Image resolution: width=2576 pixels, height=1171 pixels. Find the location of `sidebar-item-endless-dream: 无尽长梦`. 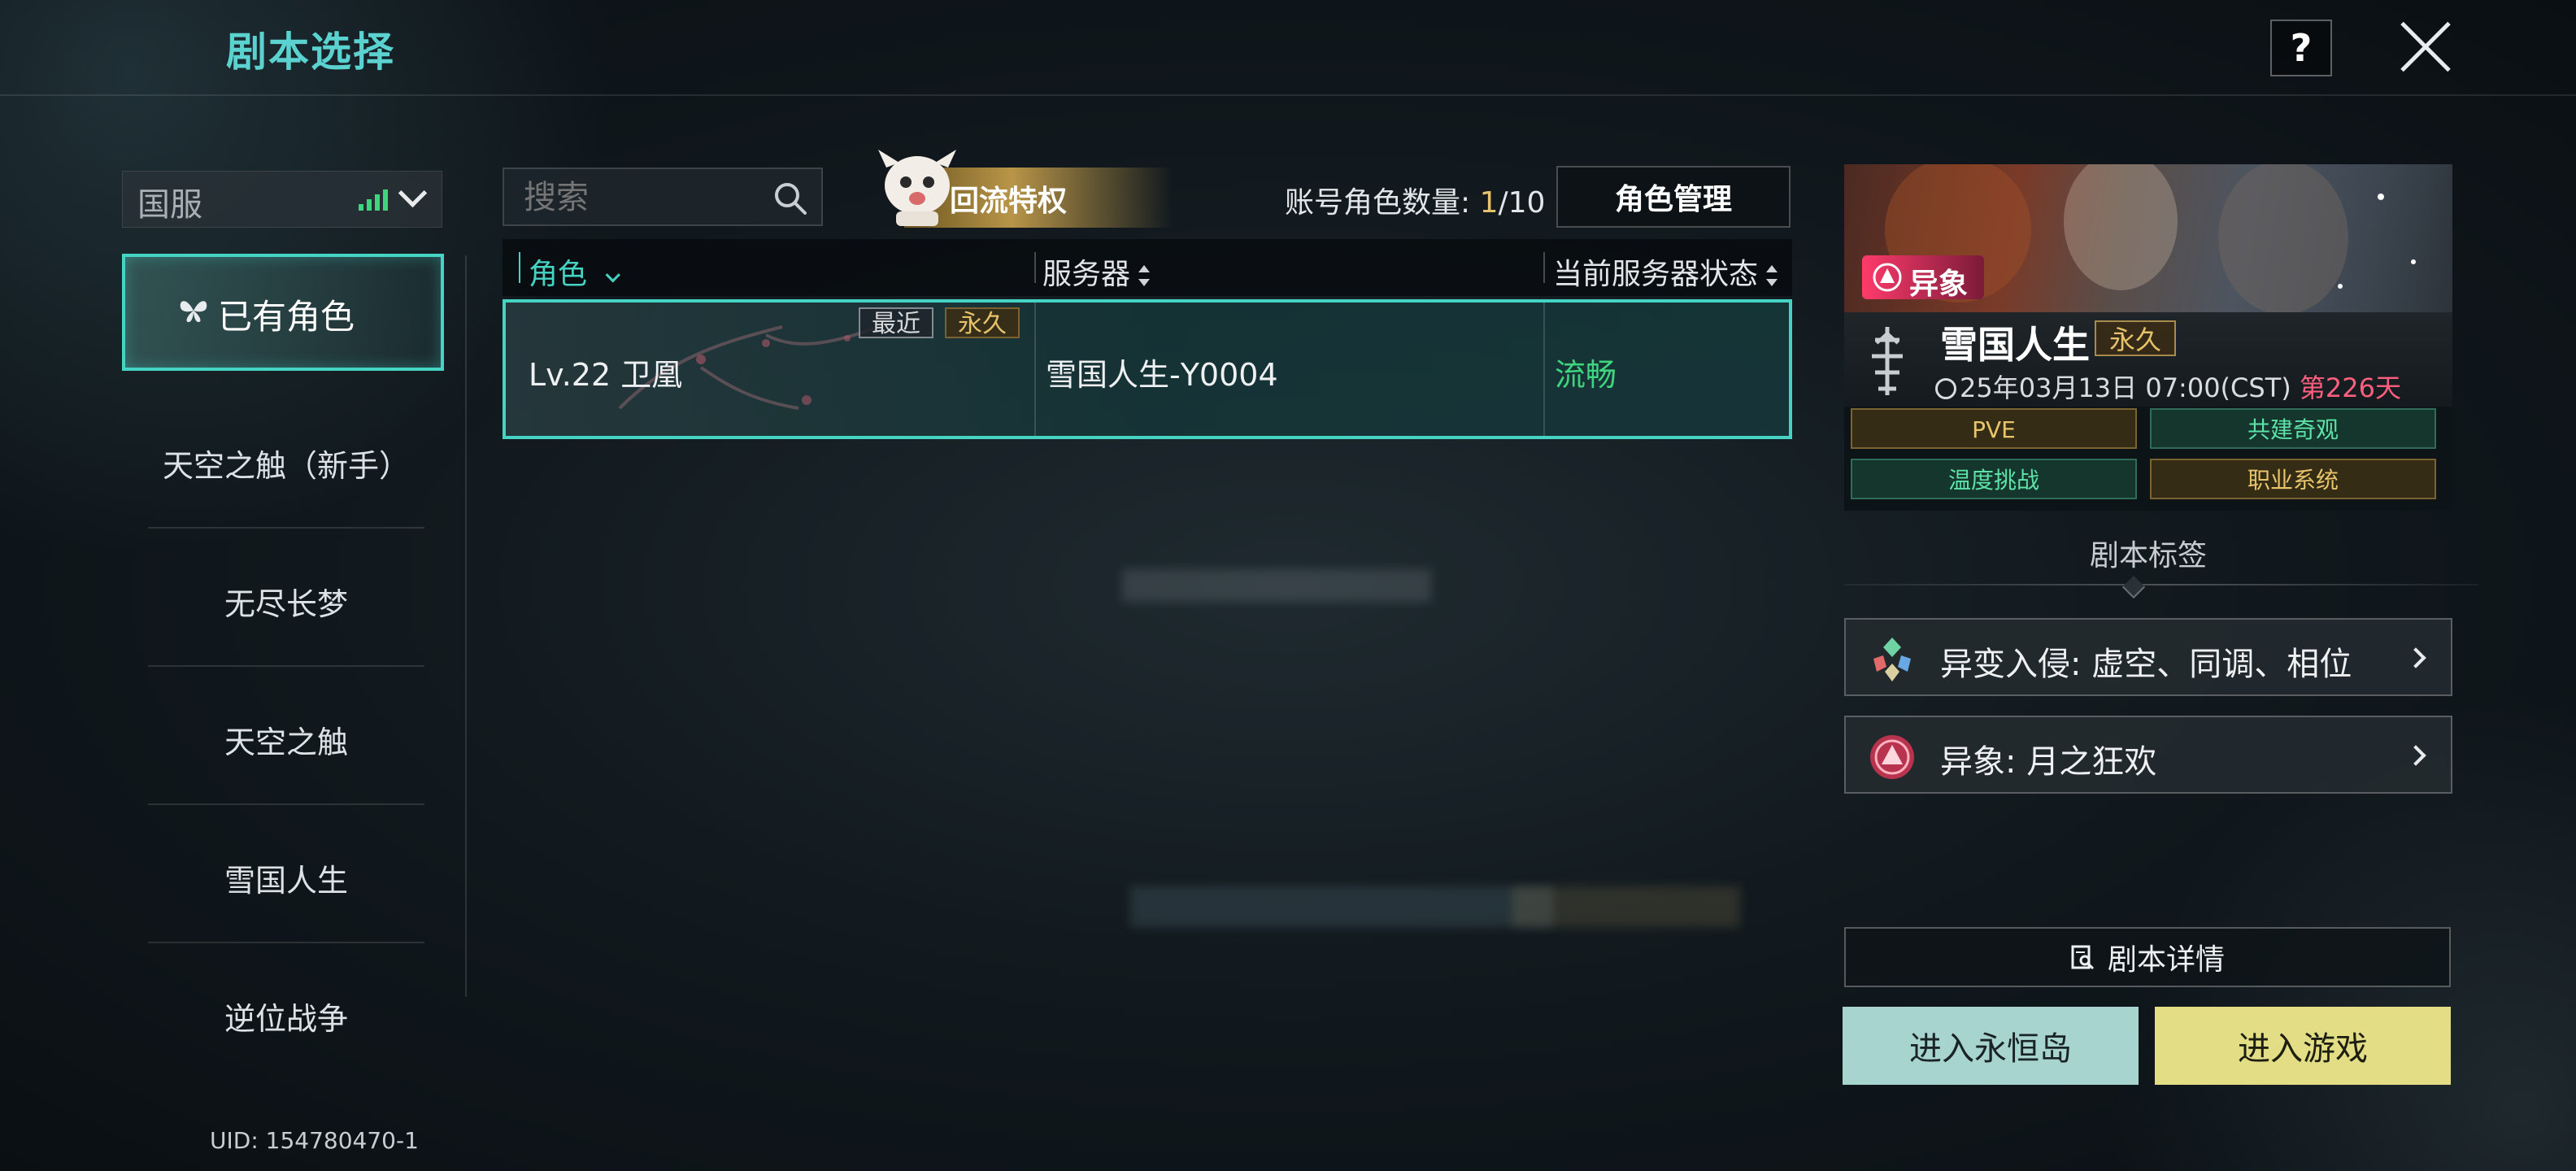

sidebar-item-endless-dream: 无尽长梦 is located at coordinates (286, 597).